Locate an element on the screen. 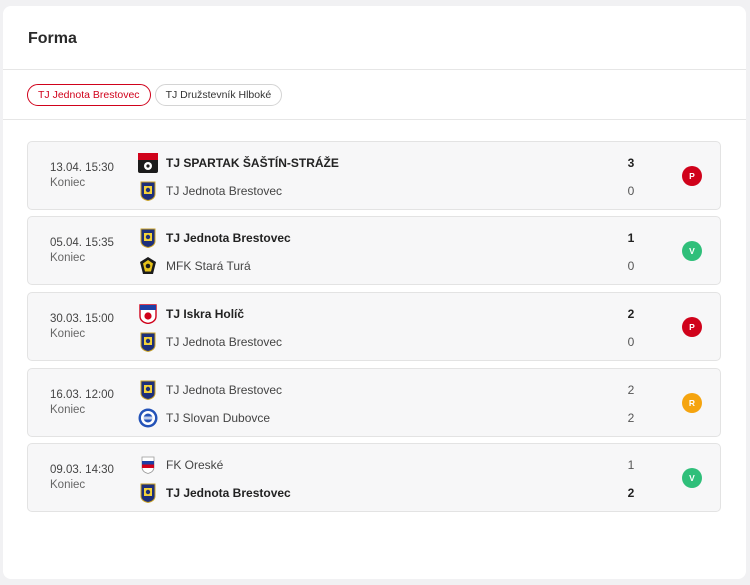 The image size is (750, 585). dubovce-logo is located at coordinates (148, 418).